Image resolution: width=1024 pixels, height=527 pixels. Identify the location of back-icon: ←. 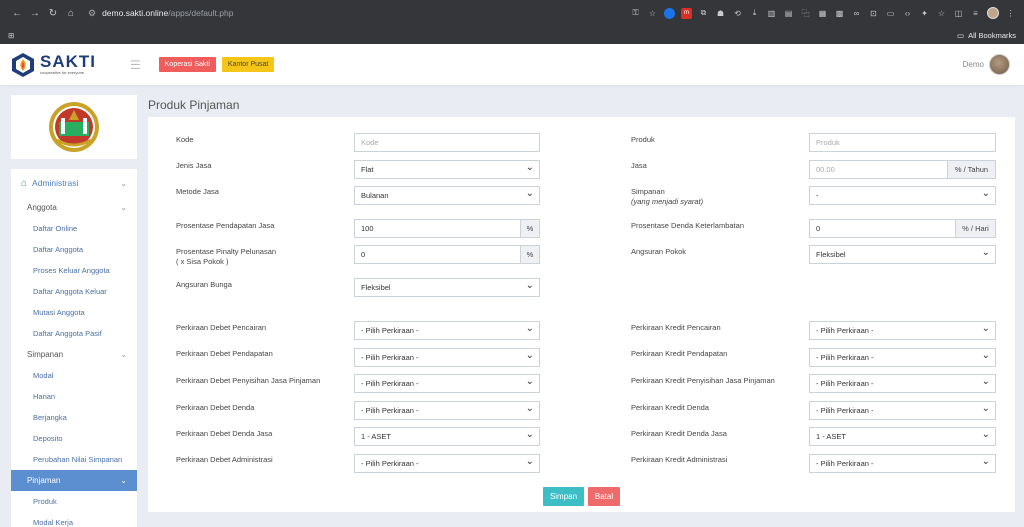
(17, 13).